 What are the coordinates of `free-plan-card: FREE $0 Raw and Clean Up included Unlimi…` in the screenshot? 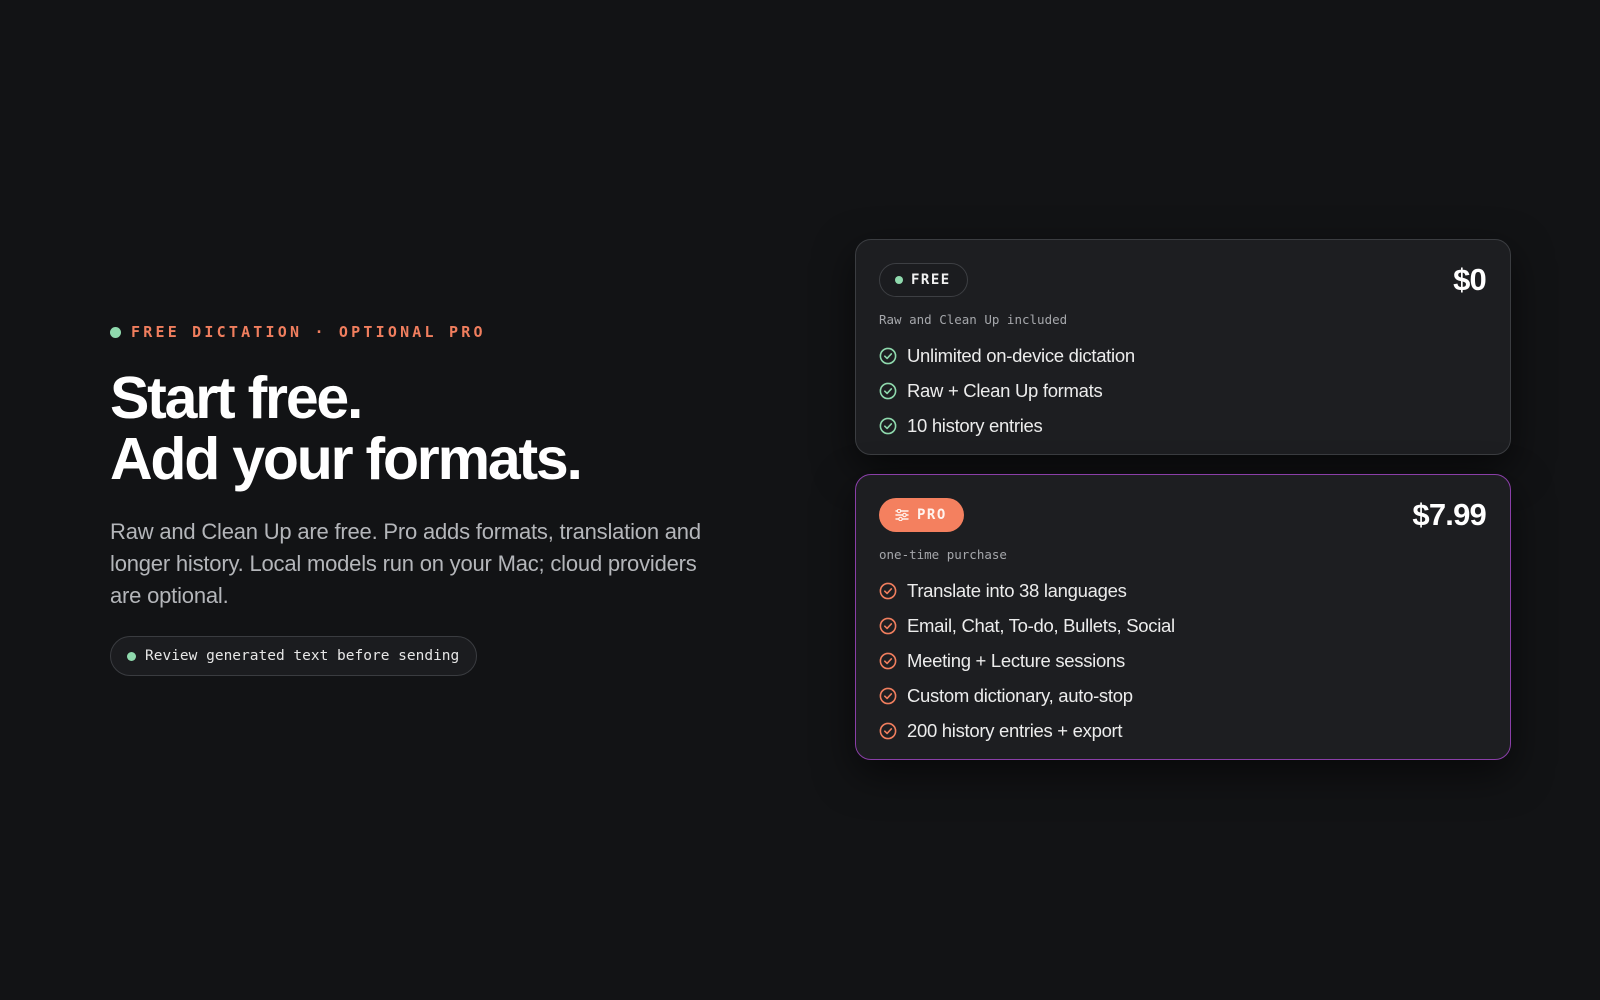 It's located at (1183, 347).